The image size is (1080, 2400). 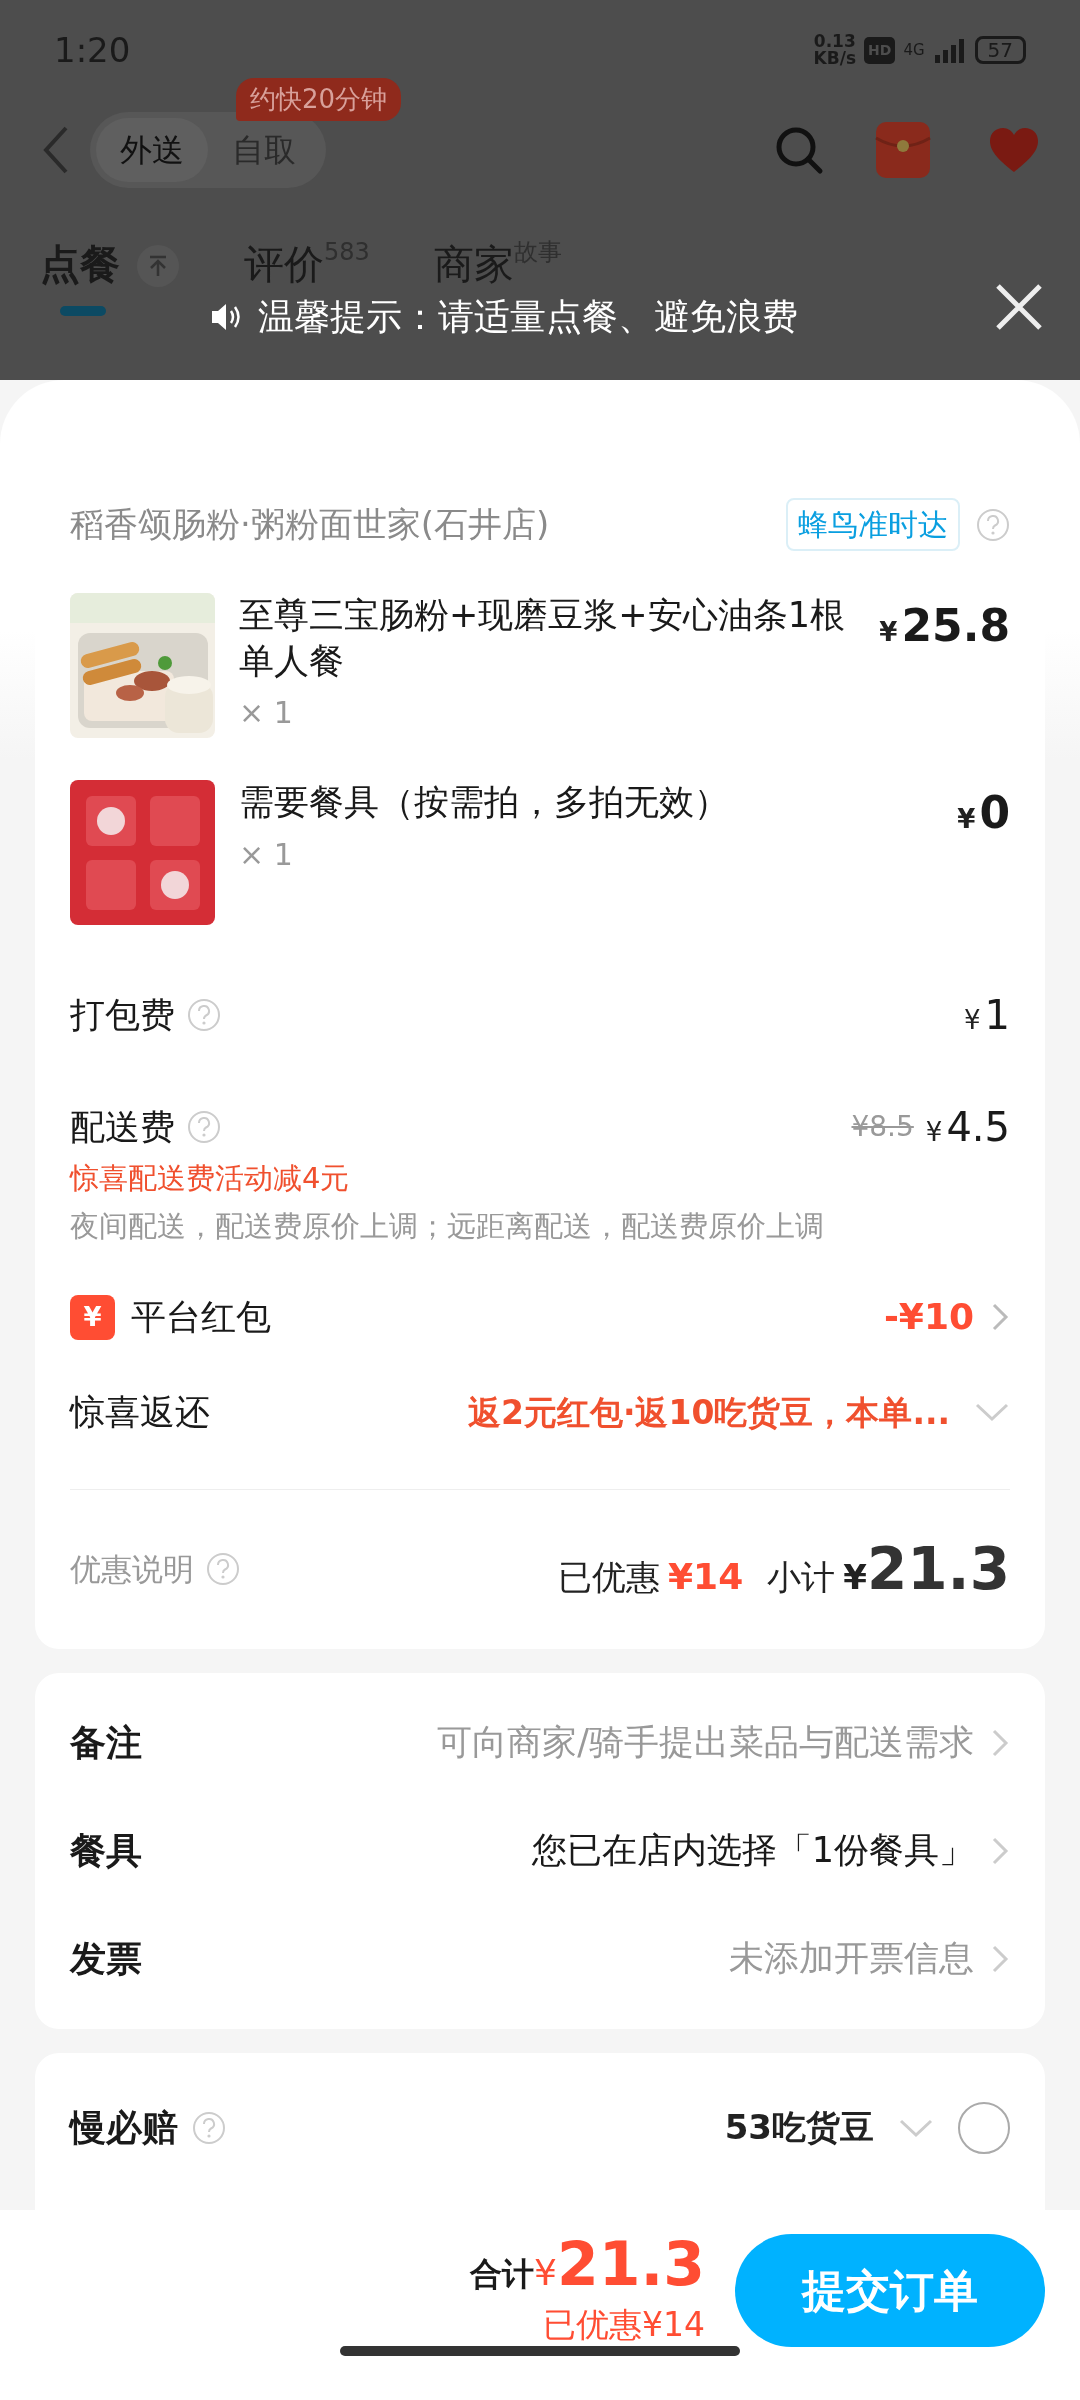 I want to click on fee-label: 打包费, so click(x=122, y=1015).